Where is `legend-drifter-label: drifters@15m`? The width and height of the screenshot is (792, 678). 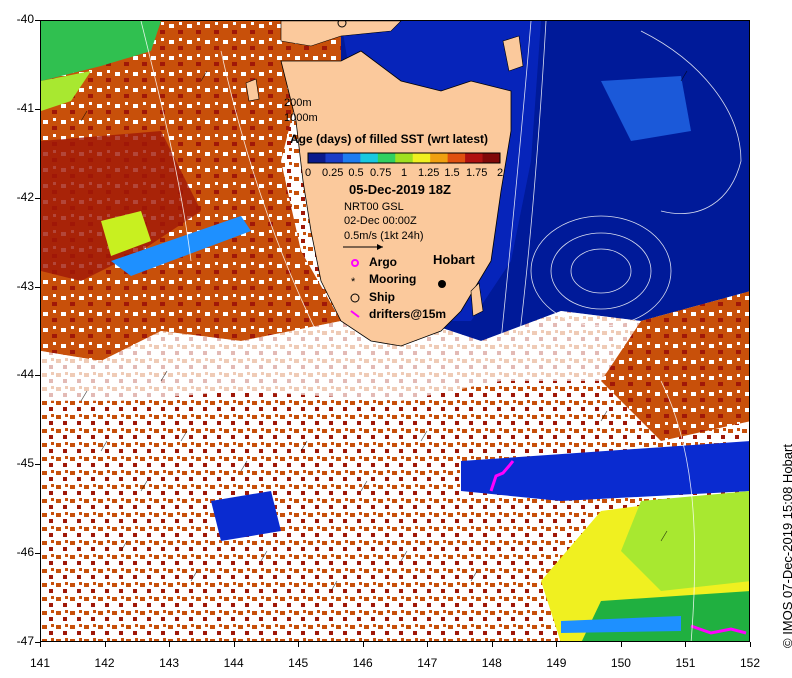
legend-drifter-label: drifters@15m is located at coordinates (408, 314).